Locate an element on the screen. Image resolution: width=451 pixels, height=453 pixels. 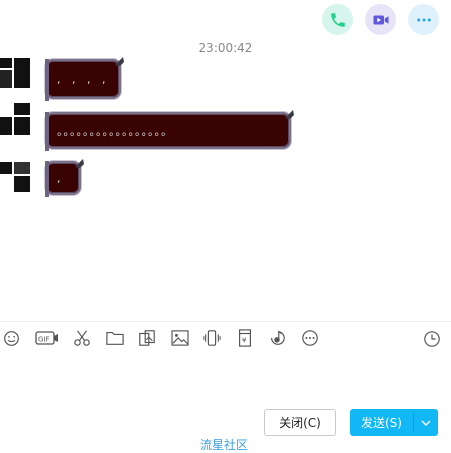
sticker-button is located at coordinates (147, 338).